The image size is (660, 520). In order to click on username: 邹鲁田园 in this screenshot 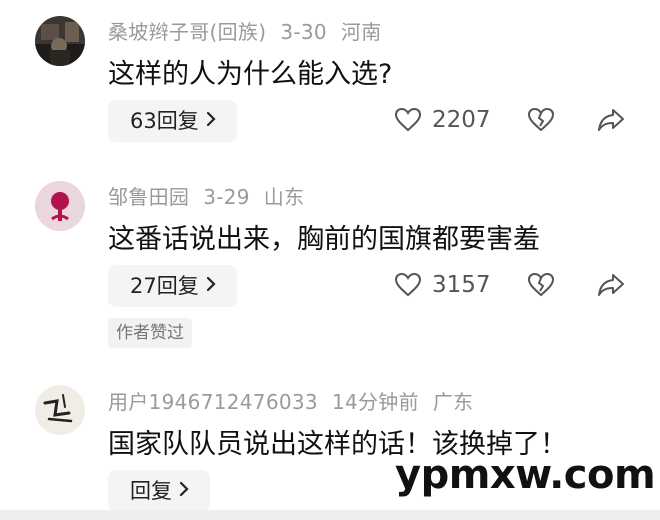, I will do `click(148, 197)`.